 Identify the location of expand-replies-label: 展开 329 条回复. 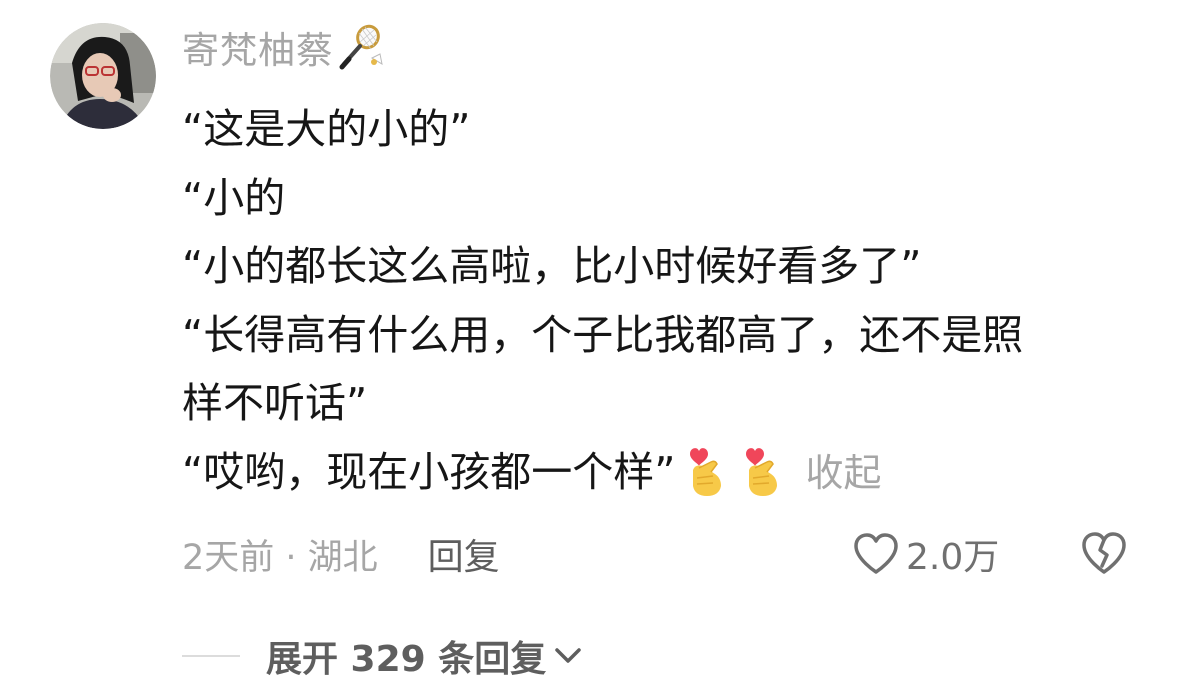
(406, 659).